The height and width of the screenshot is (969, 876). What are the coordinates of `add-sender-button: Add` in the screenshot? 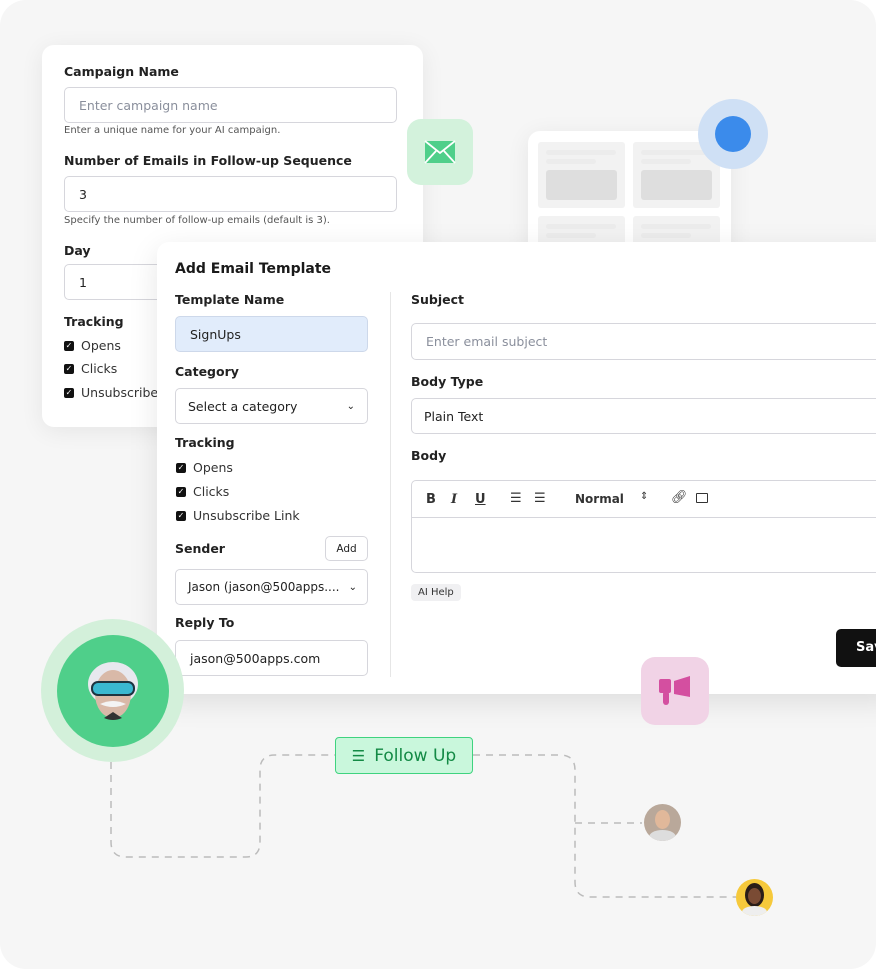 It's located at (346, 548).